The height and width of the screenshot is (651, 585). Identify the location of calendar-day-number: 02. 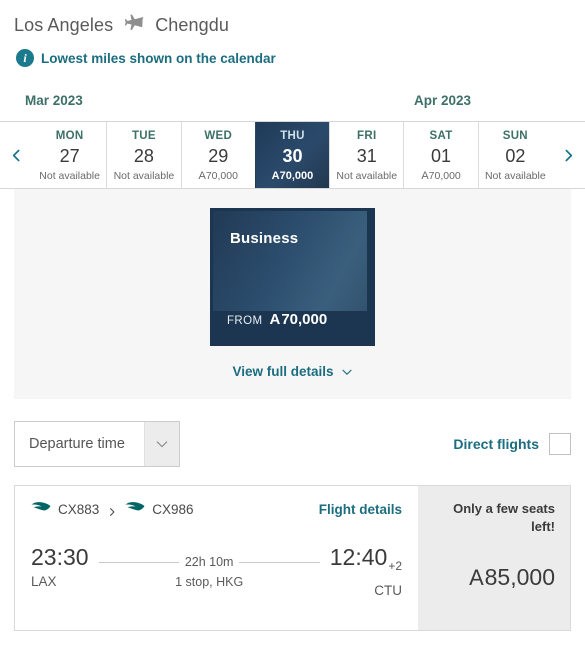
(515, 155).